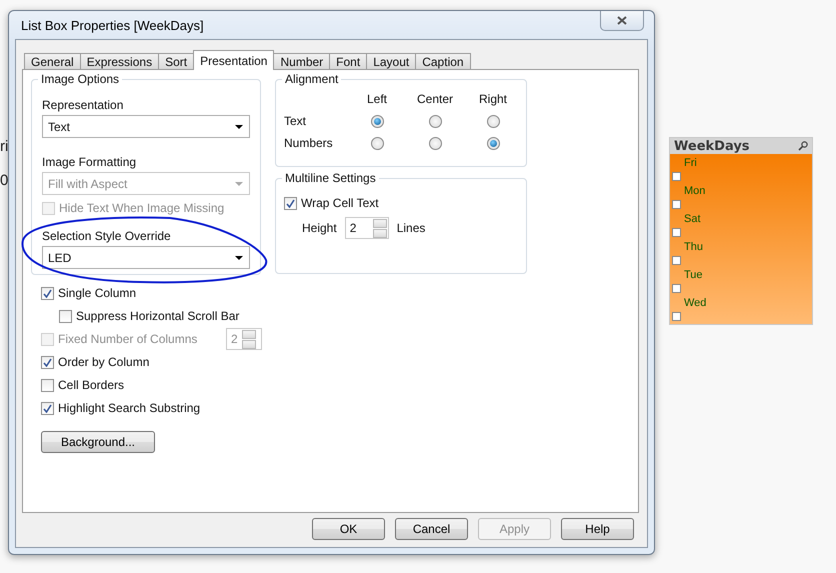 This screenshot has width=836, height=573. What do you see at coordinates (748, 275) in the screenshot?
I see `list-item: Tue` at bounding box center [748, 275].